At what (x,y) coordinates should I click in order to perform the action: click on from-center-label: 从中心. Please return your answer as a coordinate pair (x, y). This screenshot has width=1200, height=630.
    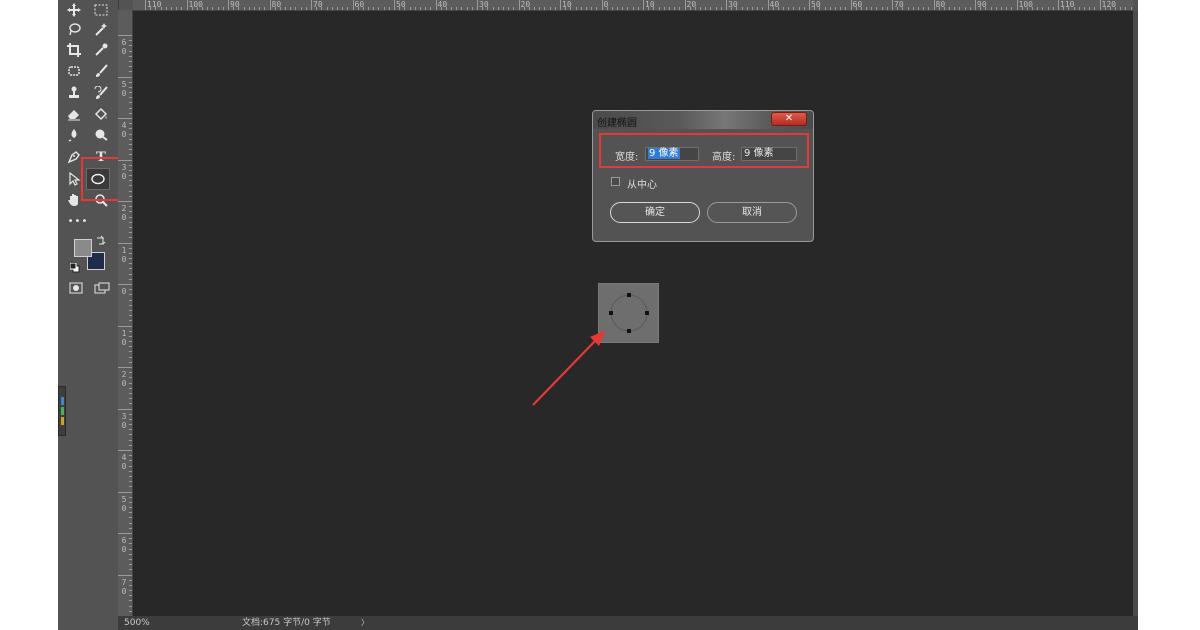
    Looking at the image, I should click on (642, 185).